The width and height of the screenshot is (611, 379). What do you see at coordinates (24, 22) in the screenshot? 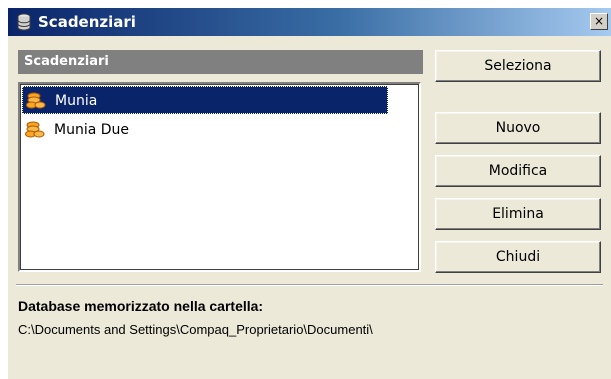
I see `database-icon` at bounding box center [24, 22].